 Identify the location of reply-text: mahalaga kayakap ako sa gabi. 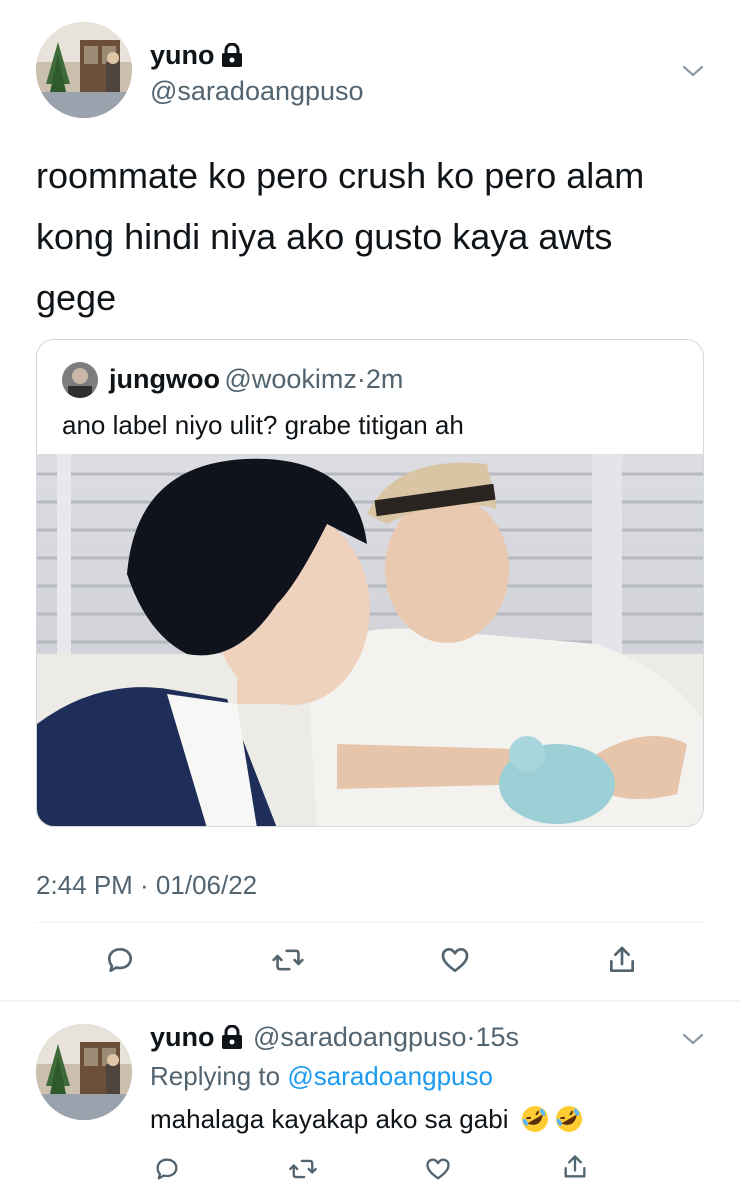
(367, 1119).